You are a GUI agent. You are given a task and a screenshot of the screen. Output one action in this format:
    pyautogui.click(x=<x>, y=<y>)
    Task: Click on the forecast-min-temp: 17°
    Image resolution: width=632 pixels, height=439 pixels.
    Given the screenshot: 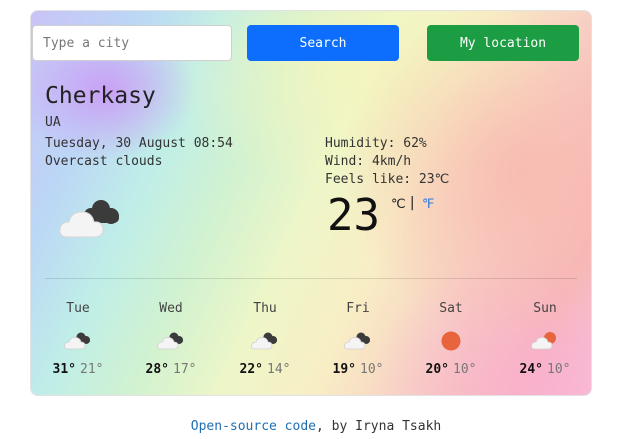 What is the action you would take?
    pyautogui.click(x=185, y=369)
    